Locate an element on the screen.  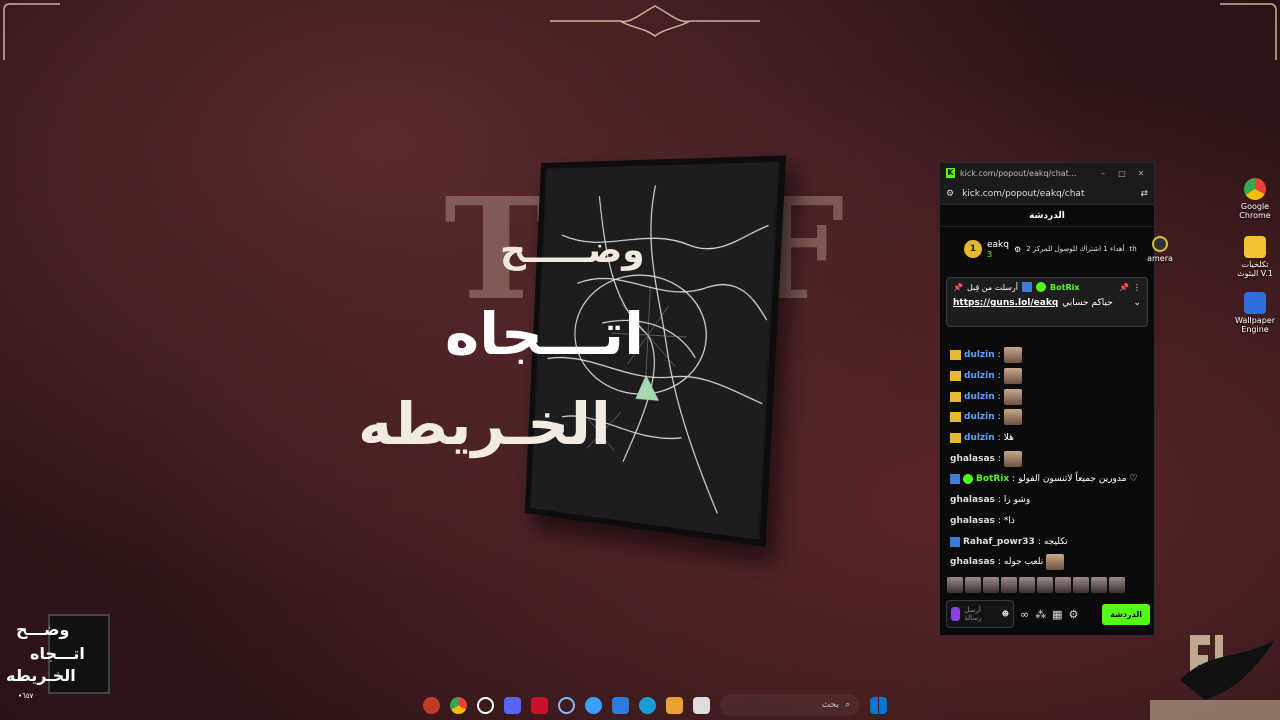
close-icon: ✕ is located at coordinates (1141, 173).